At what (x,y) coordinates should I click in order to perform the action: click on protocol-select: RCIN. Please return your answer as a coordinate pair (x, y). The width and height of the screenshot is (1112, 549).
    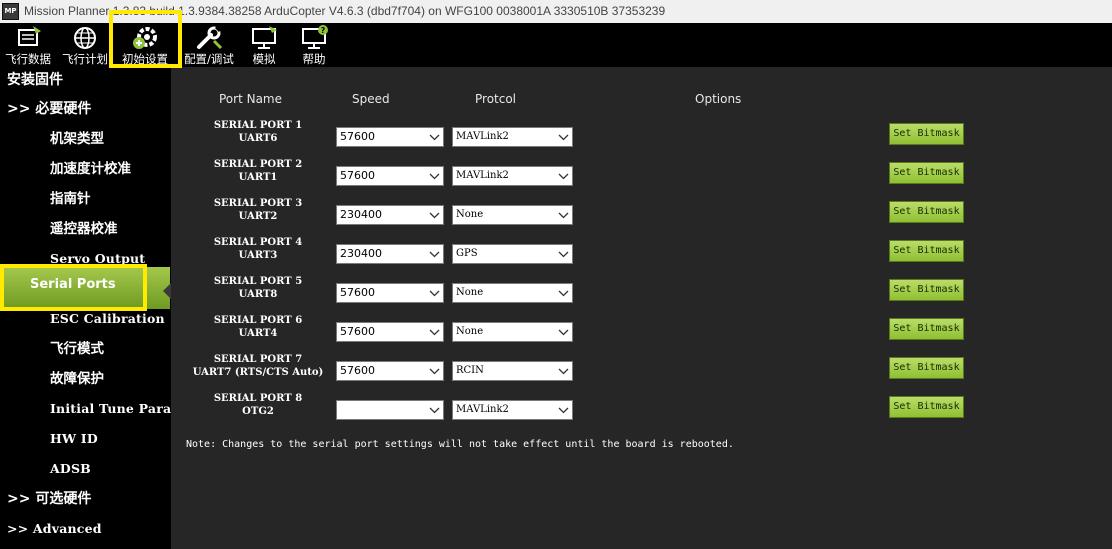
    Looking at the image, I should click on (512, 371).